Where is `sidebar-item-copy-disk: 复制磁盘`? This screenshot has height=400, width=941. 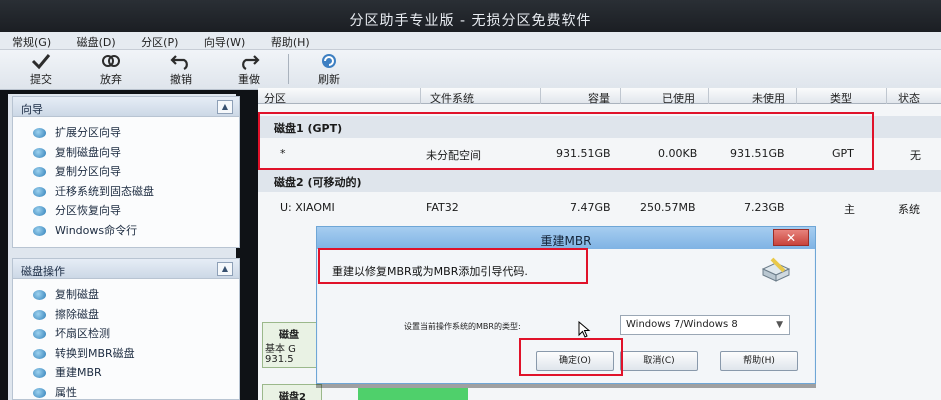 sidebar-item-copy-disk: 复制磁盘 is located at coordinates (126, 295).